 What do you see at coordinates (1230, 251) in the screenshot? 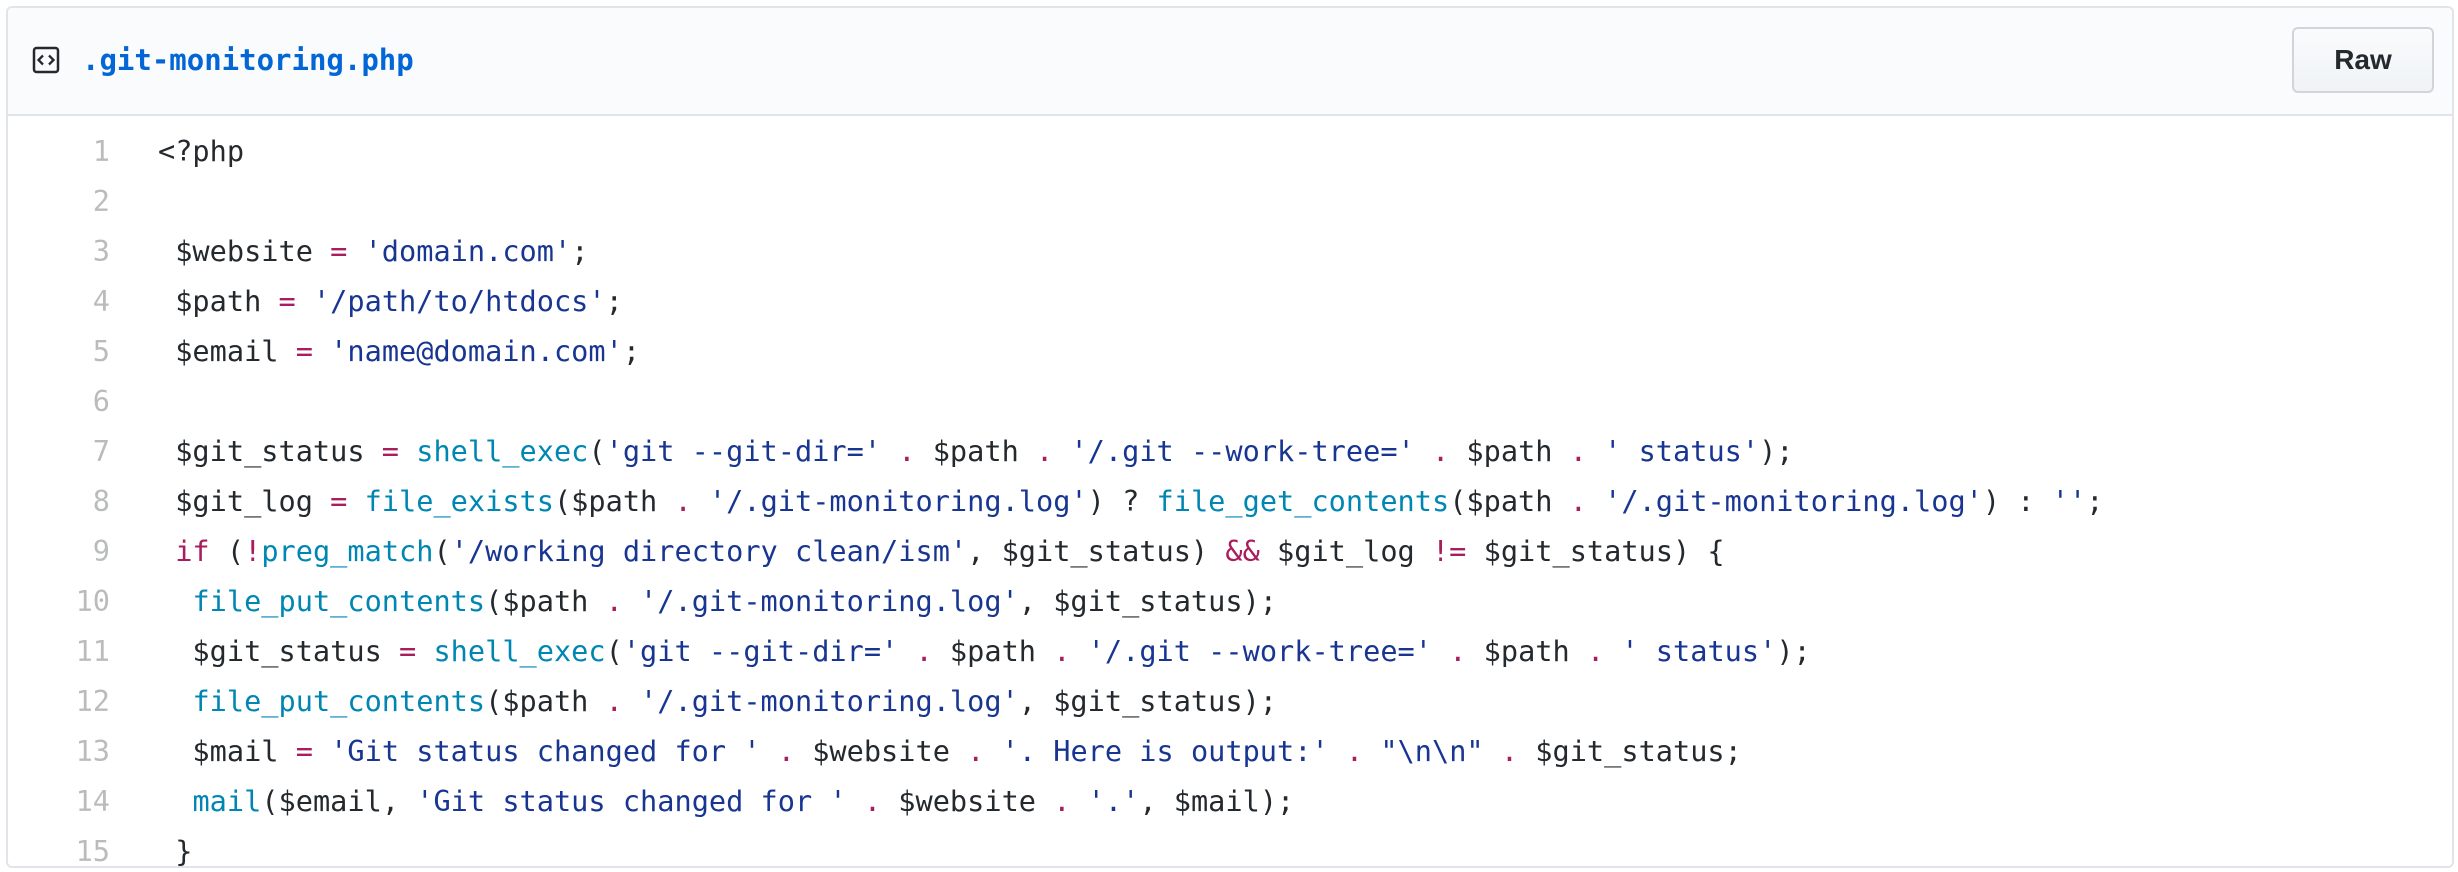
I see `code-line: 3 $website = 'domain.com';` at bounding box center [1230, 251].